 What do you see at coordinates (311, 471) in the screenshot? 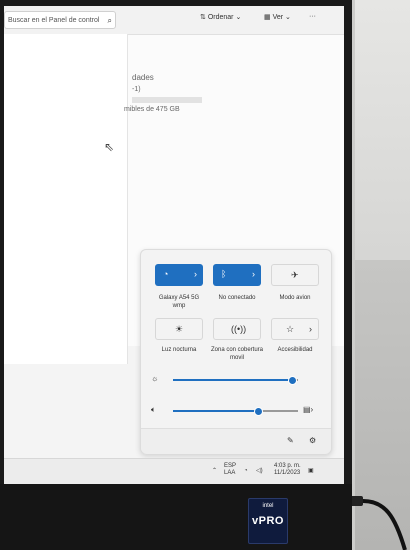
I see `notifications-icon: ▣` at bounding box center [311, 471].